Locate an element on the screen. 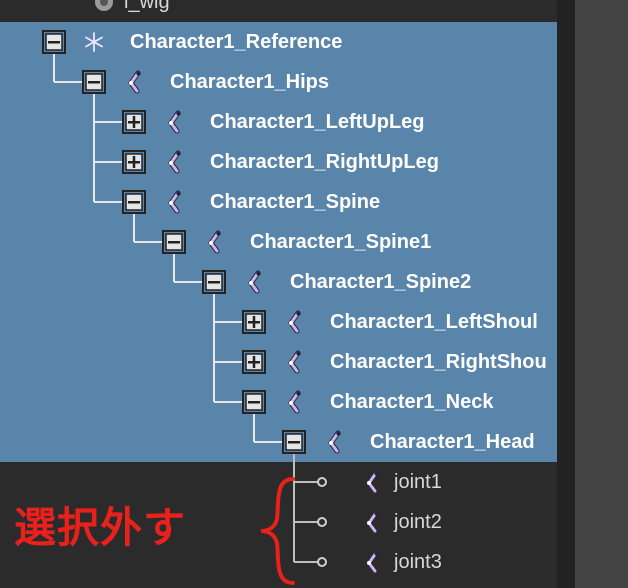 Image resolution: width=628 pixels, height=588 pixels. item-label: Character1_Spine is located at coordinates (295, 202).